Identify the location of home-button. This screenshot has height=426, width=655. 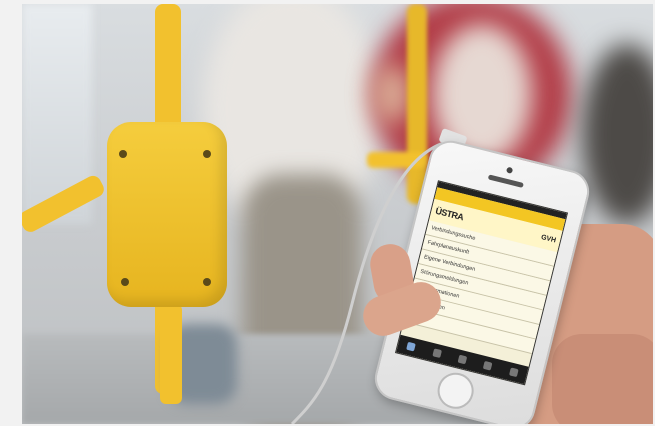
(455, 390).